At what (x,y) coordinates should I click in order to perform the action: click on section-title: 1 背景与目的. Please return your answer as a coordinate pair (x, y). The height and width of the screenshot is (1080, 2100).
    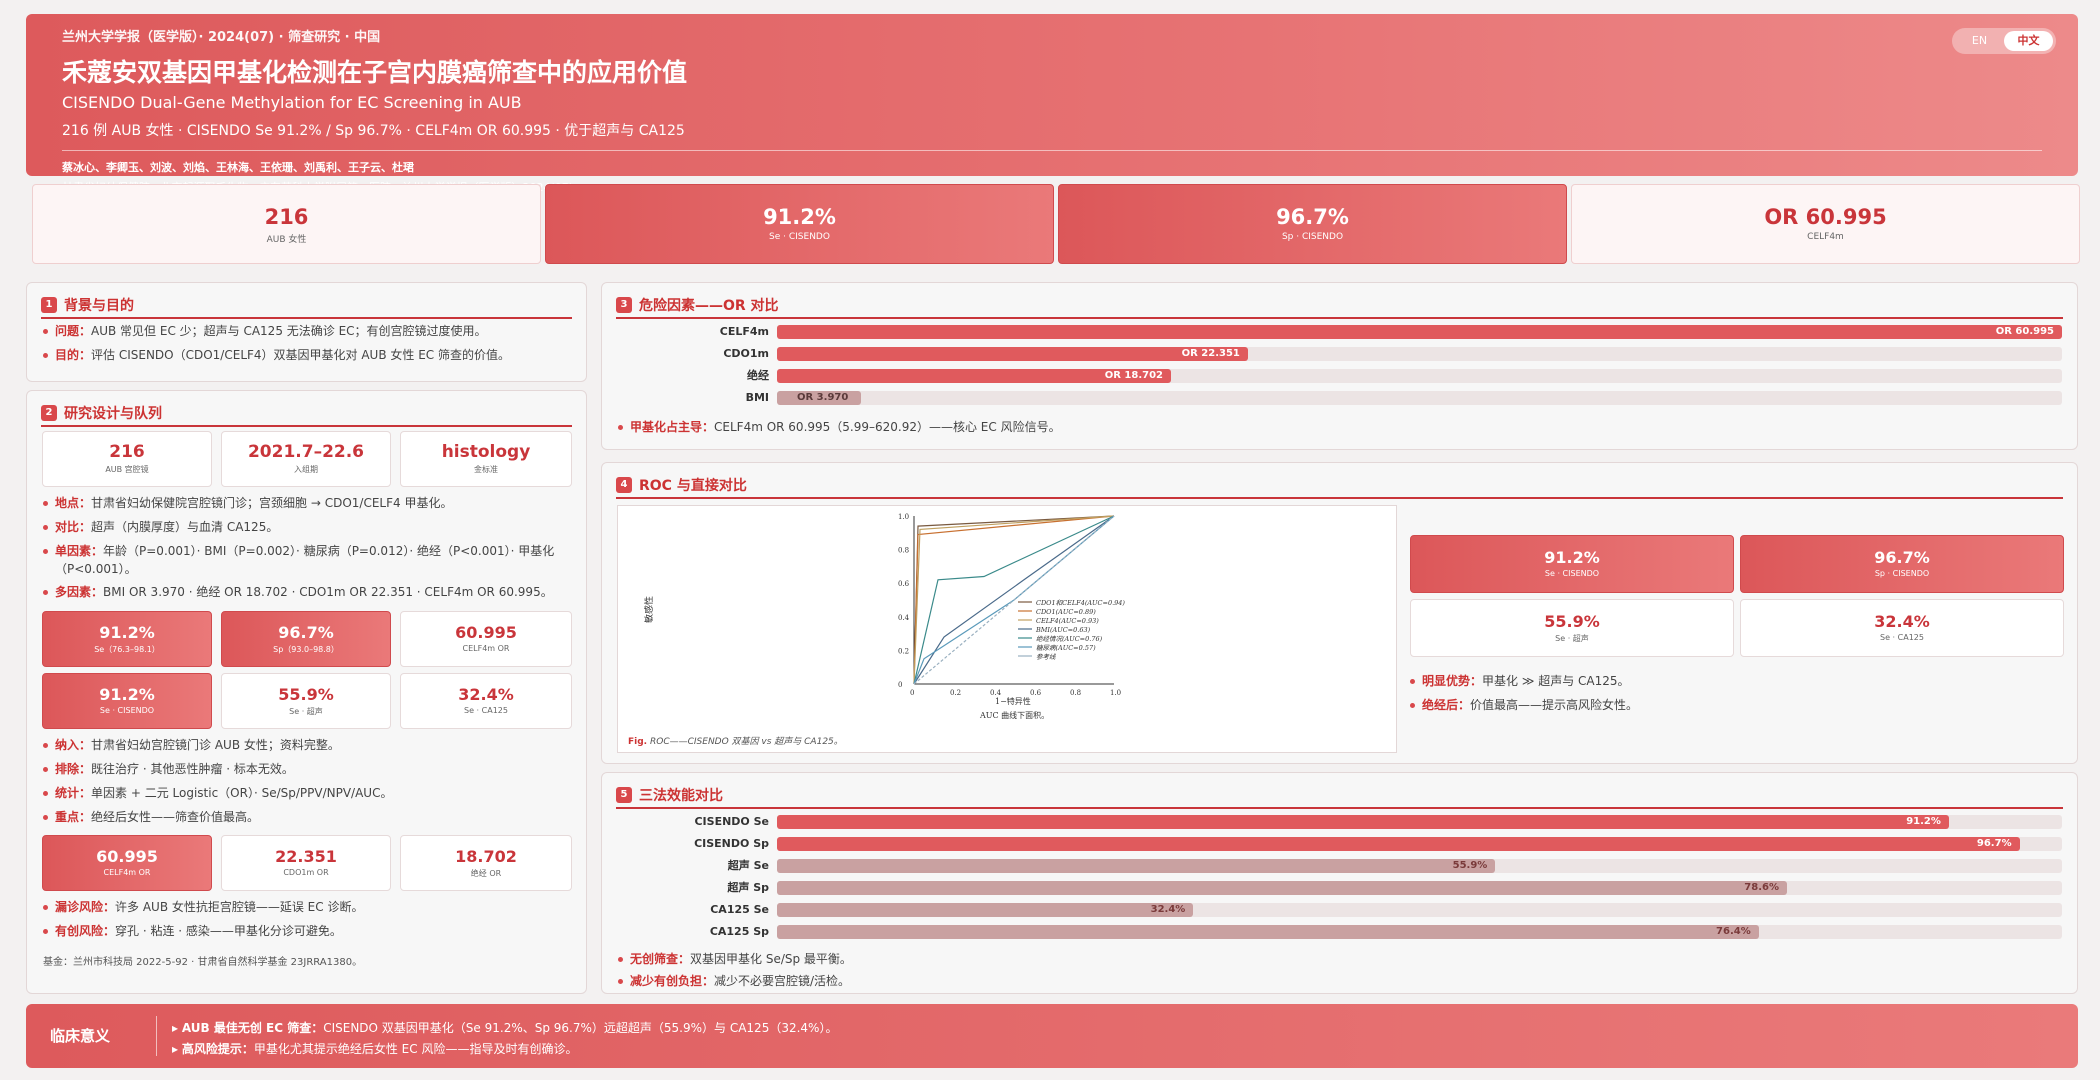
    Looking at the image, I should click on (87, 305).